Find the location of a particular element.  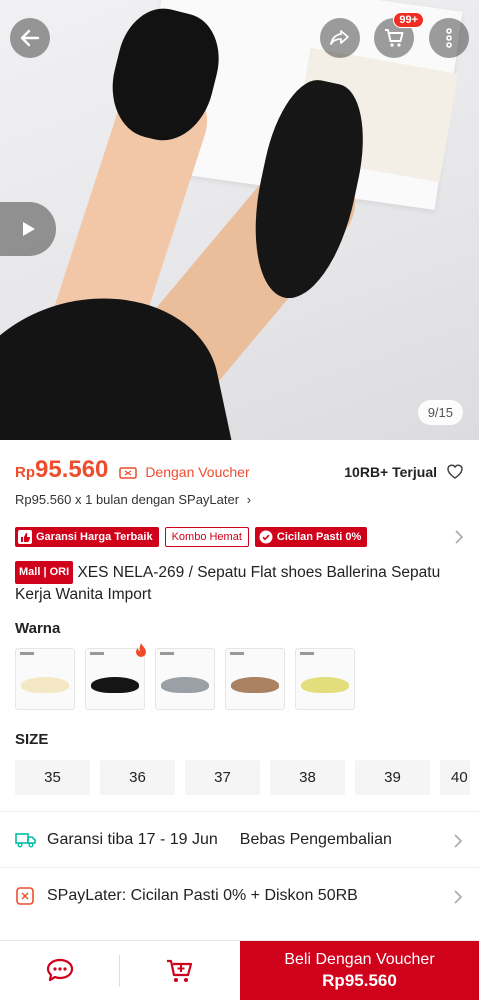

fire-icon is located at coordinates (141, 650).